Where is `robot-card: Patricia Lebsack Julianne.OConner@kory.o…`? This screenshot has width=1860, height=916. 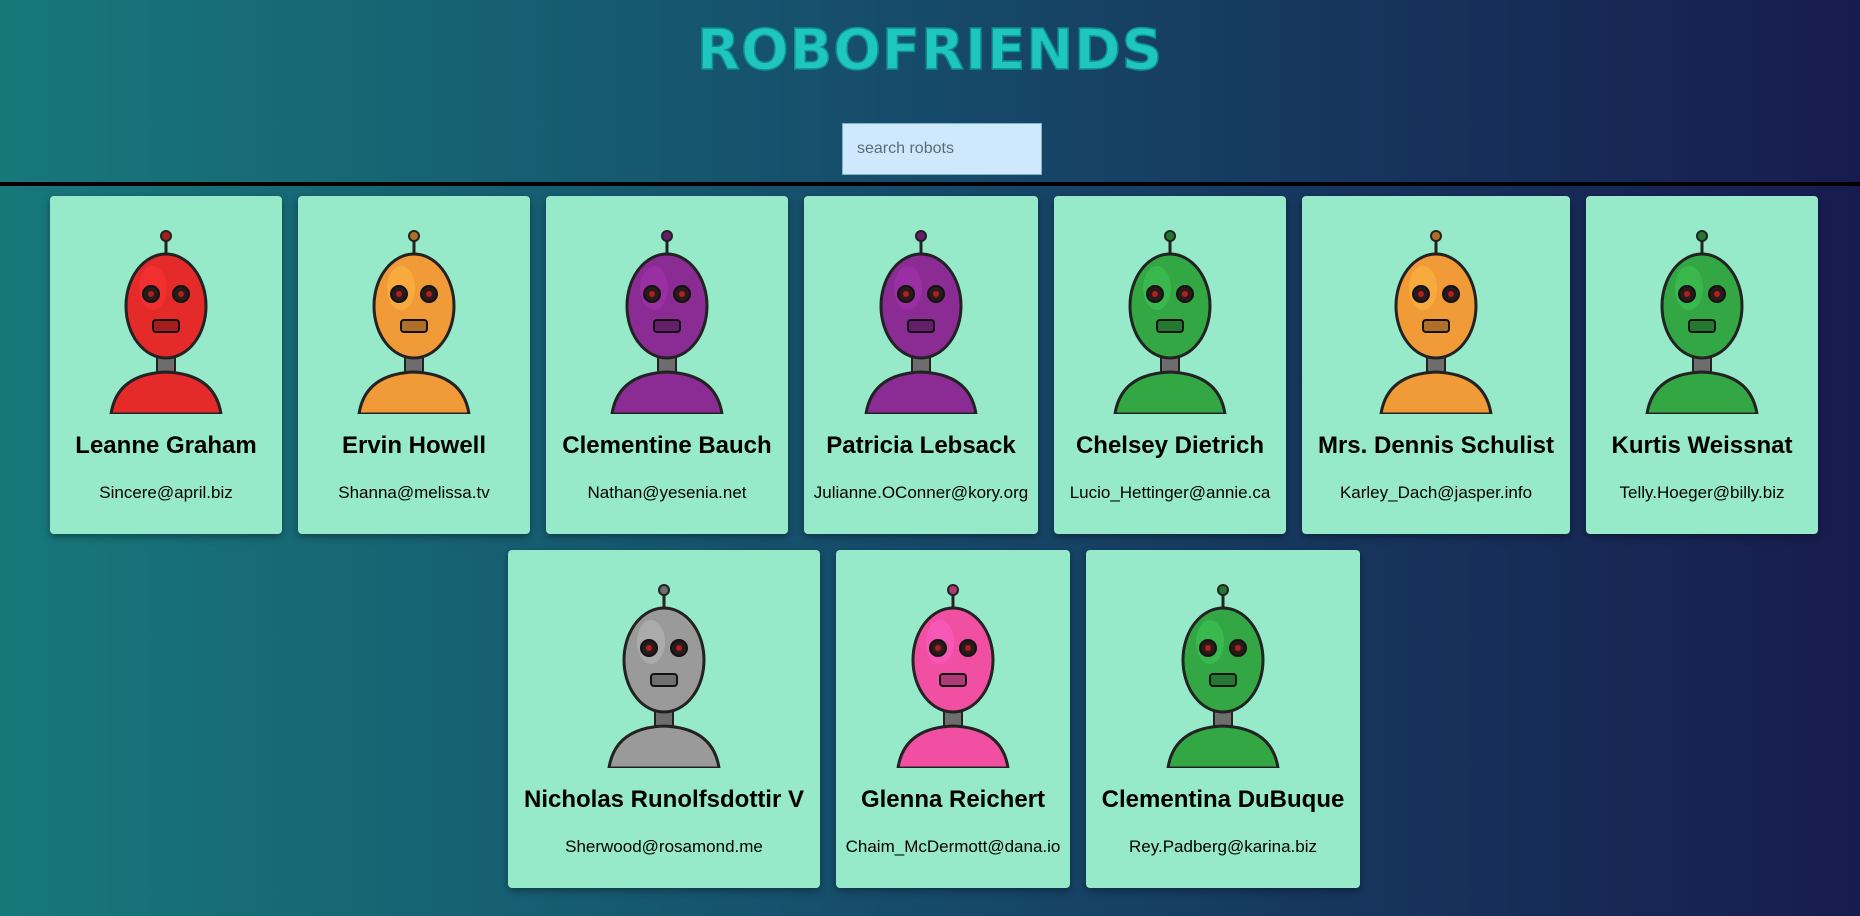 robot-card: Patricia Lebsack Julianne.OConner@kory.o… is located at coordinates (921, 365).